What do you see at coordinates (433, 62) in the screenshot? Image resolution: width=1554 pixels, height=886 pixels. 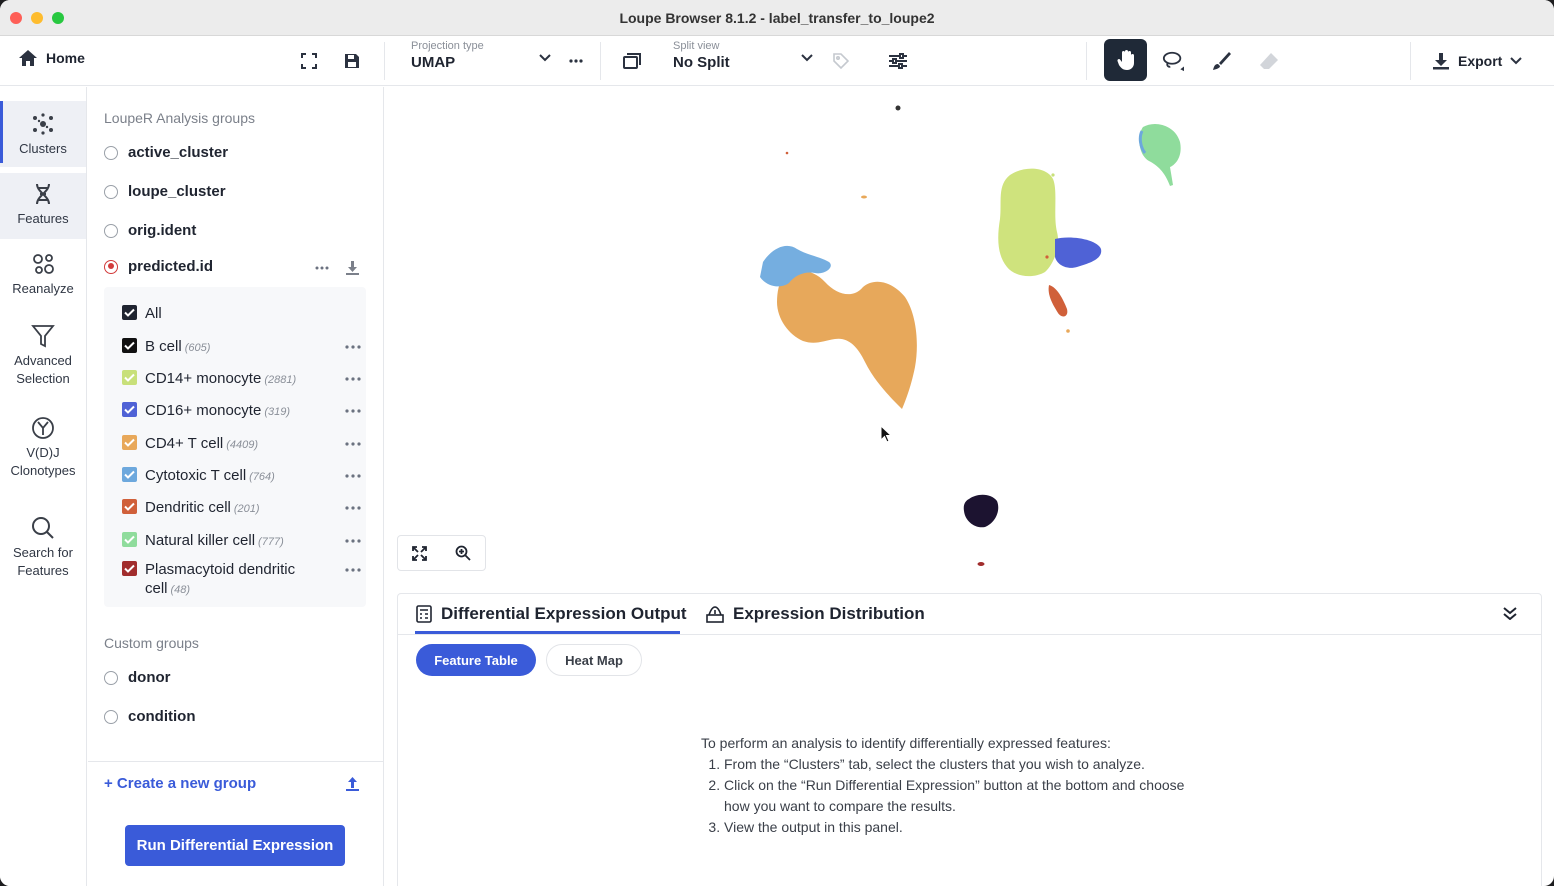 I see `projection-type-value: UMAP` at bounding box center [433, 62].